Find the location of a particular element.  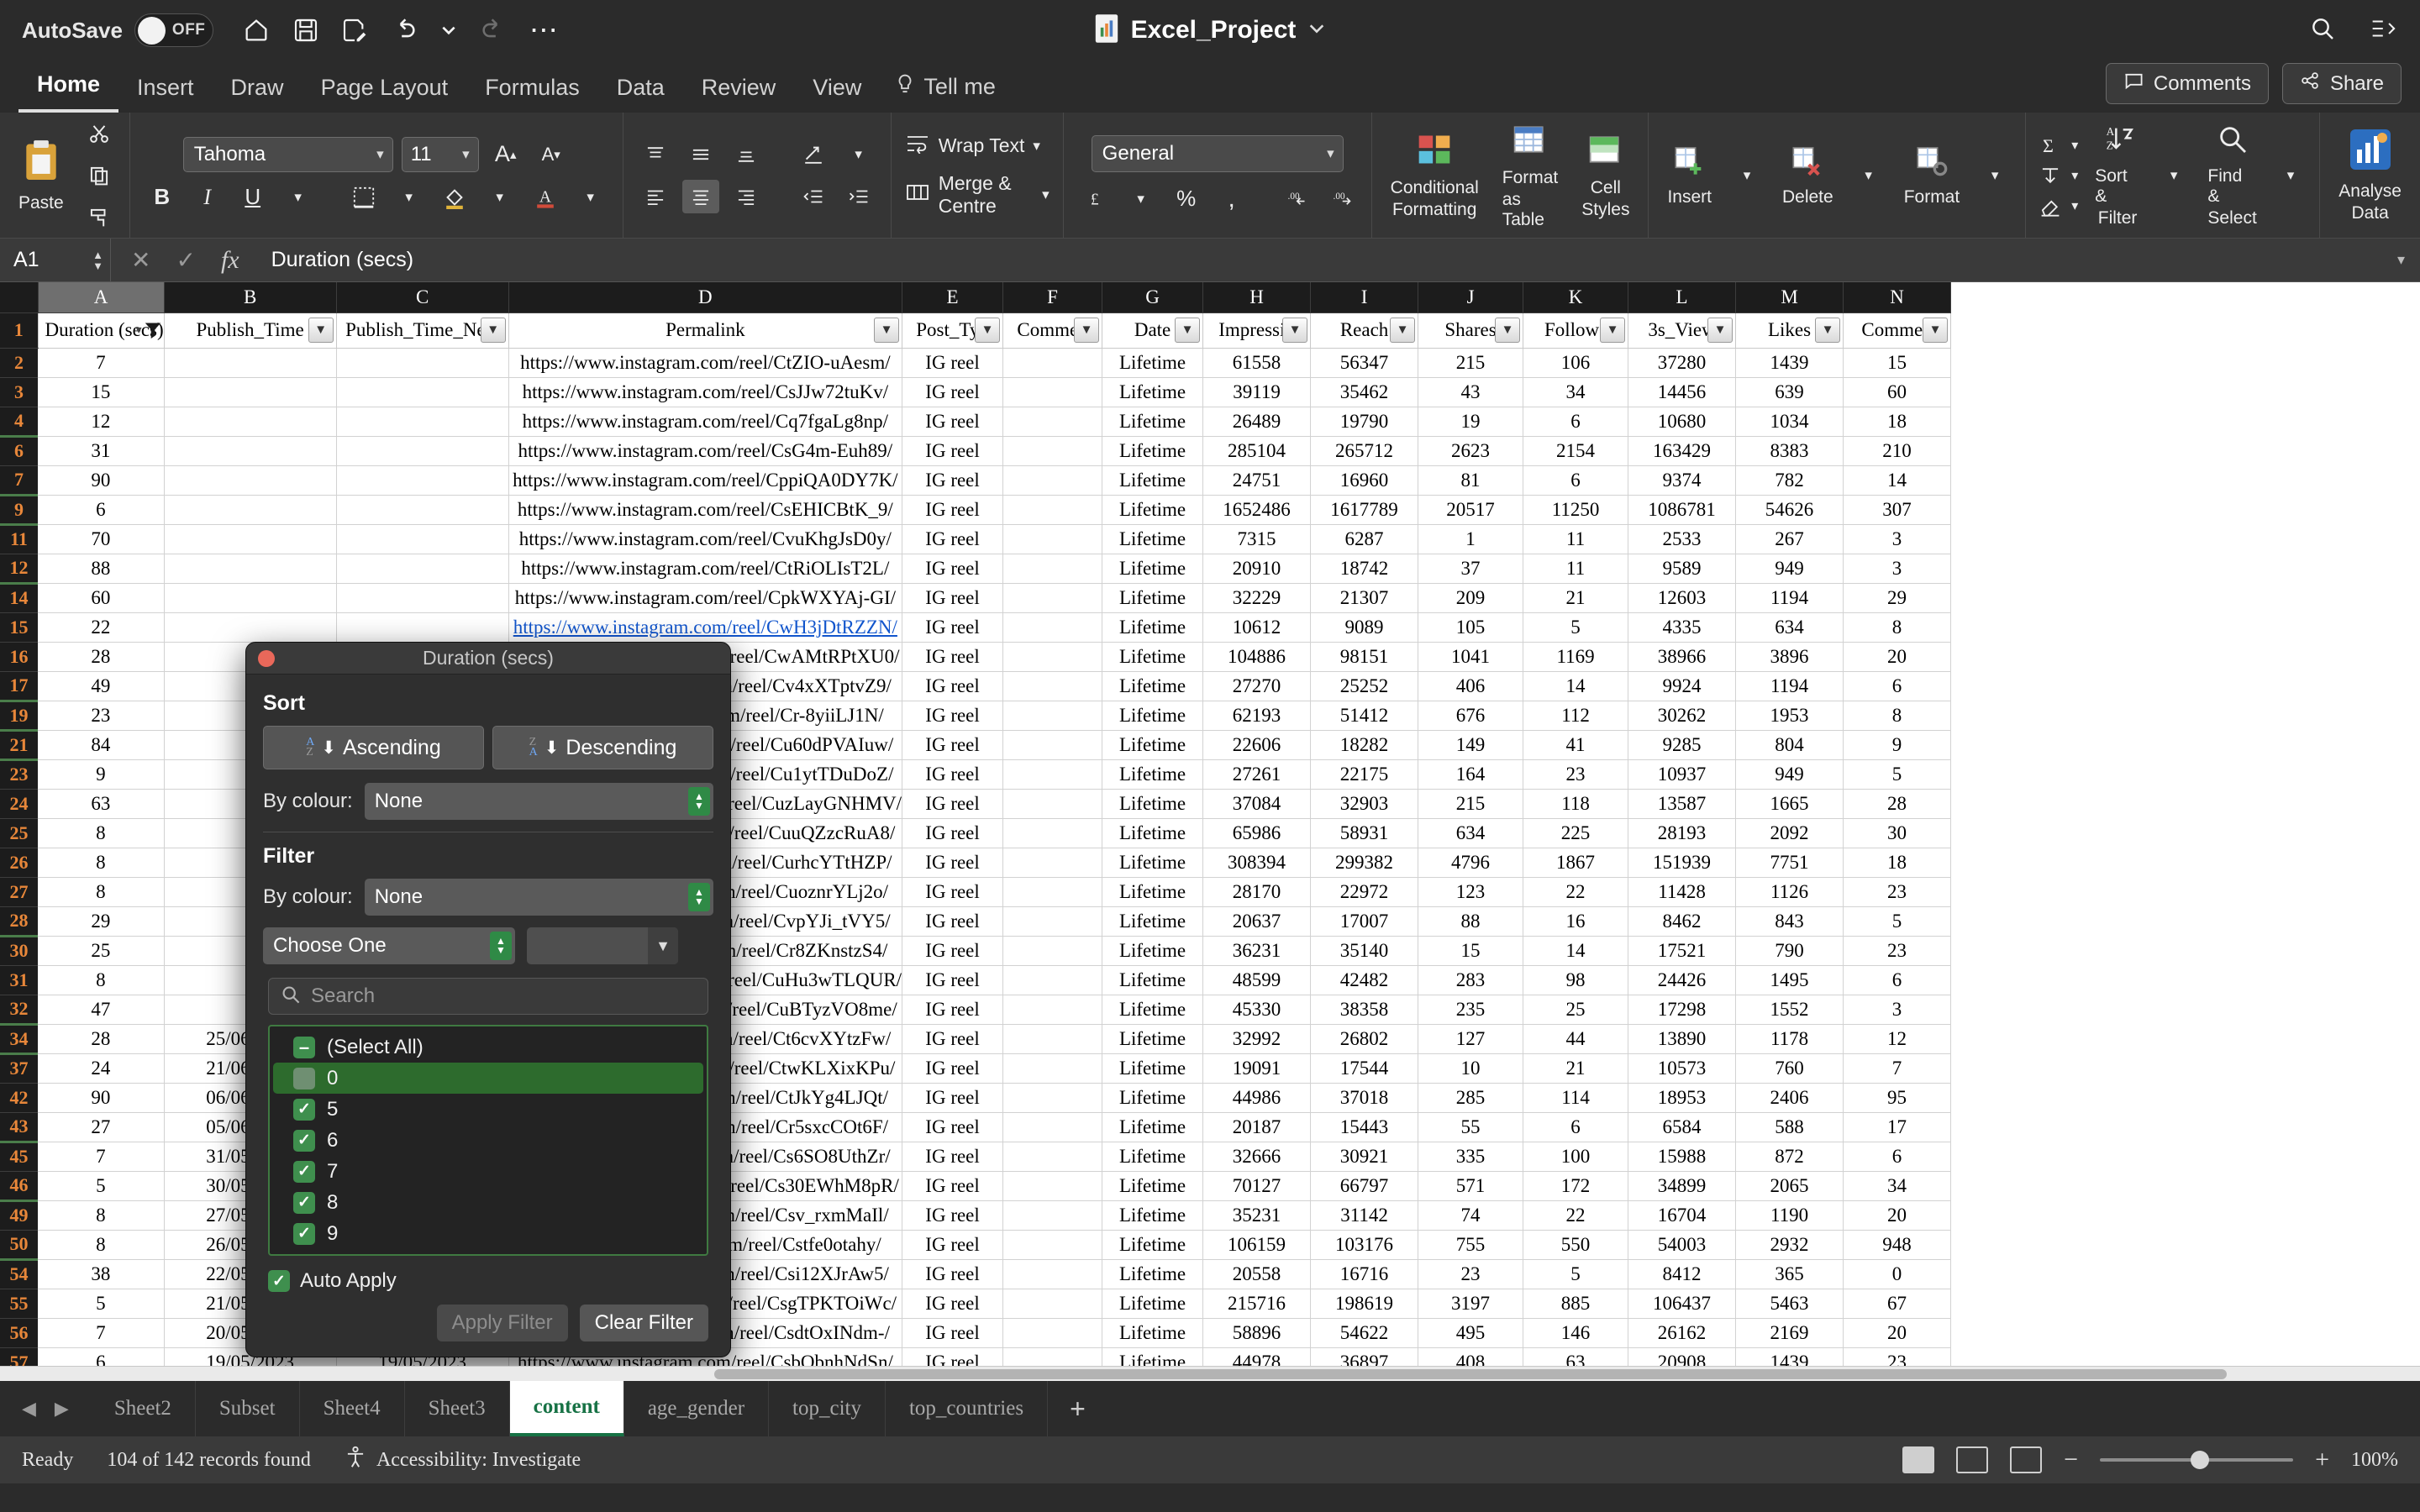

cell-I2: 56347 is located at coordinates (1364, 363).